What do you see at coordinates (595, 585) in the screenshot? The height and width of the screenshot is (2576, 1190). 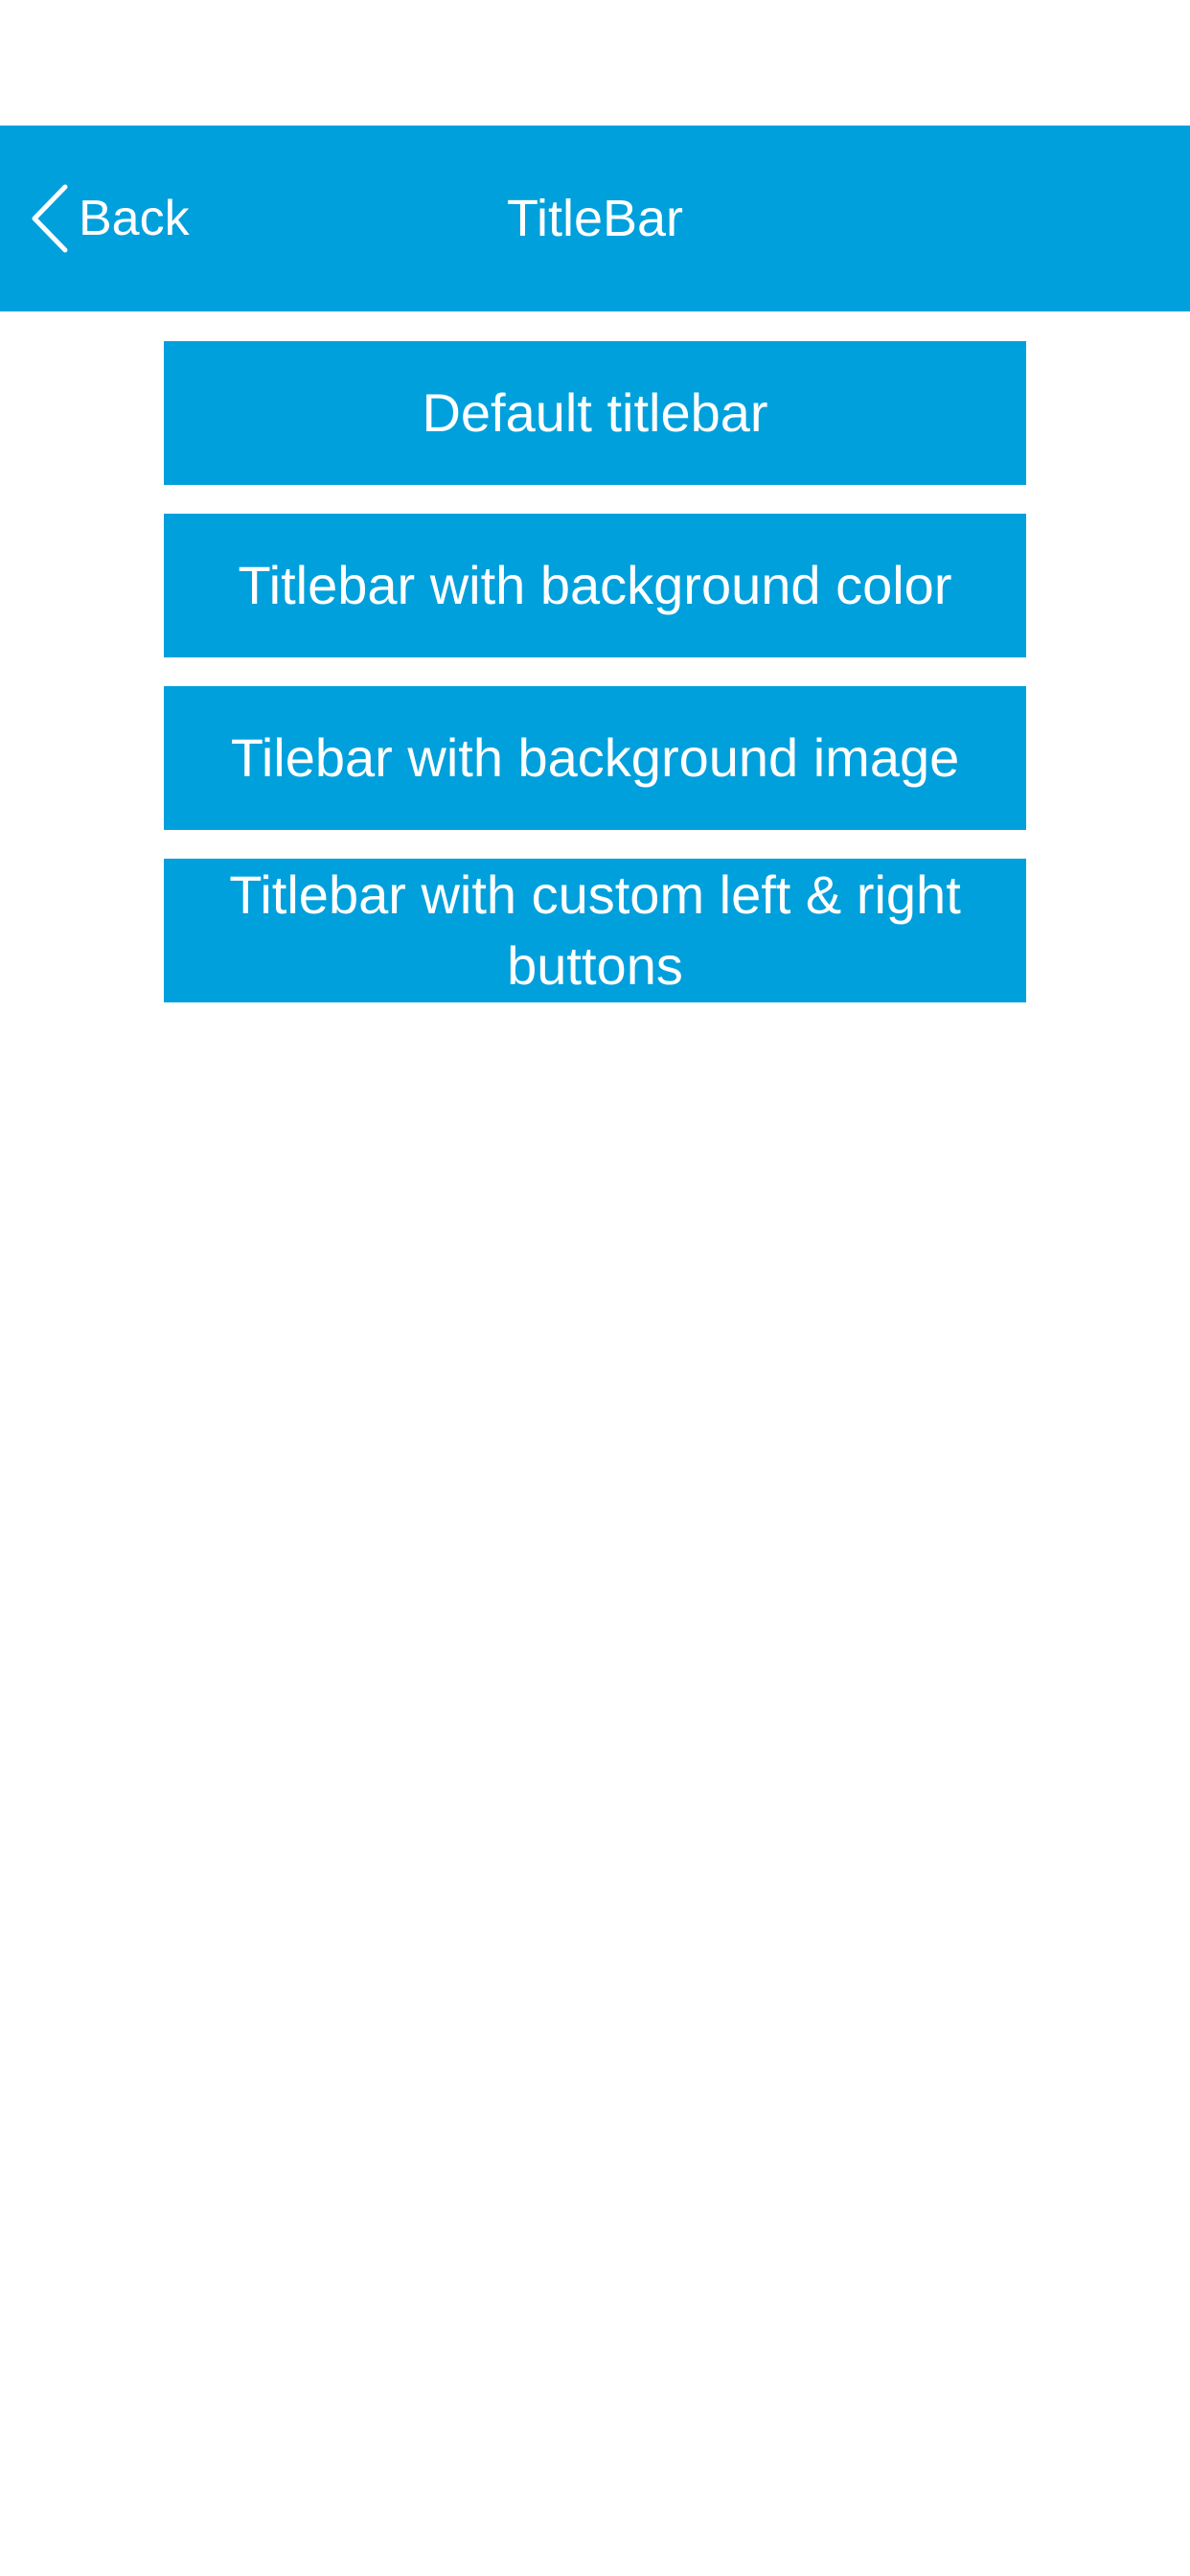 I see `titlebar-background-color-button: Titlebar with background color` at bounding box center [595, 585].